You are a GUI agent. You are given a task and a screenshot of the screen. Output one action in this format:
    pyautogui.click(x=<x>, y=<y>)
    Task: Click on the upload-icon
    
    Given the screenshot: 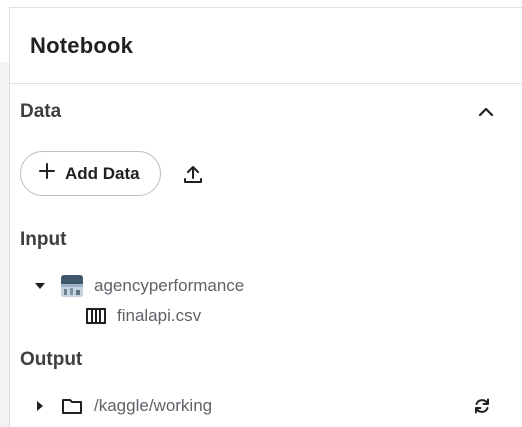 What is the action you would take?
    pyautogui.click(x=193, y=174)
    